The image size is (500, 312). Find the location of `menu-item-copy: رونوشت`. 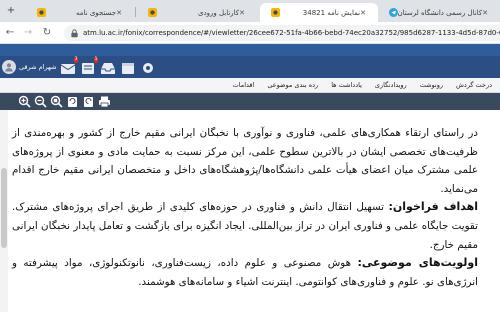

menu-item-copy: رونوشت is located at coordinates (431, 85).